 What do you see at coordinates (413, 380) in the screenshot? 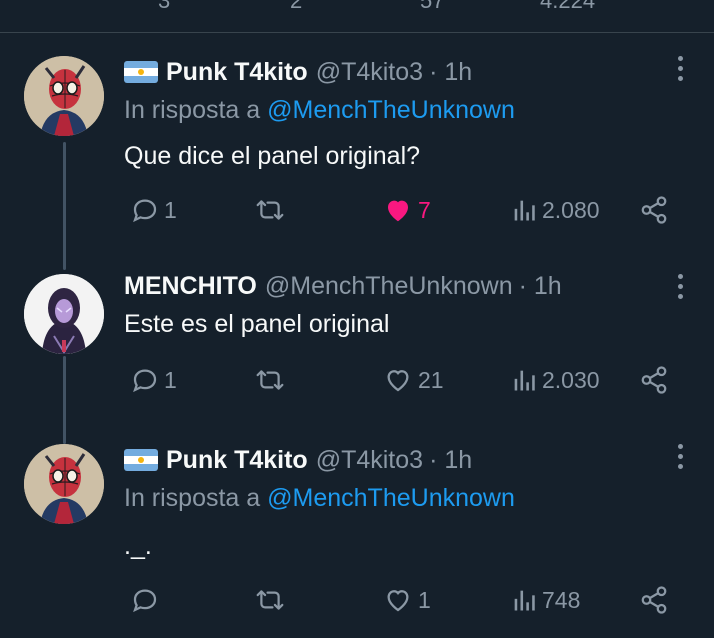
I see `like-button: 21` at bounding box center [413, 380].